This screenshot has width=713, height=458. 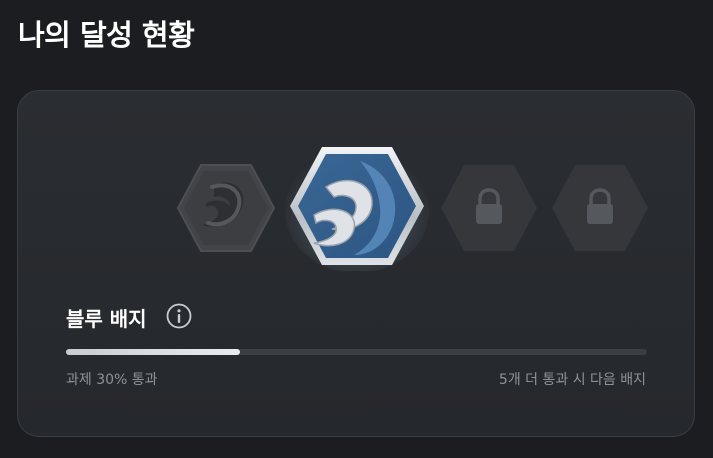 I want to click on next-badge-hint: 5개 더 통과 시 다음 배지, so click(x=572, y=380).